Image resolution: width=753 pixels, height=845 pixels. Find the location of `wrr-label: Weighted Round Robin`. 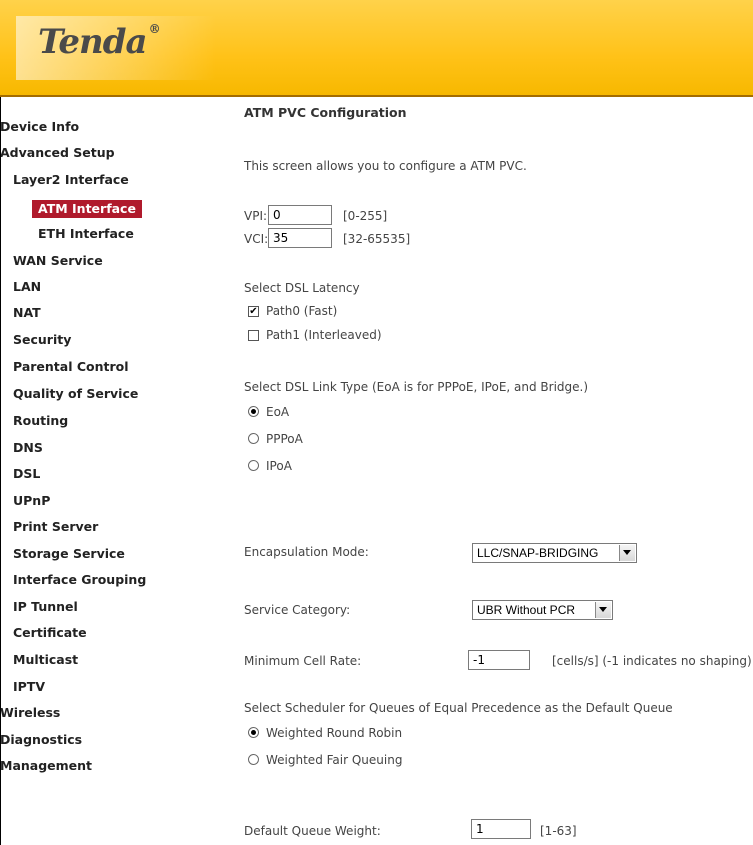

wrr-label: Weighted Round Robin is located at coordinates (334, 733).